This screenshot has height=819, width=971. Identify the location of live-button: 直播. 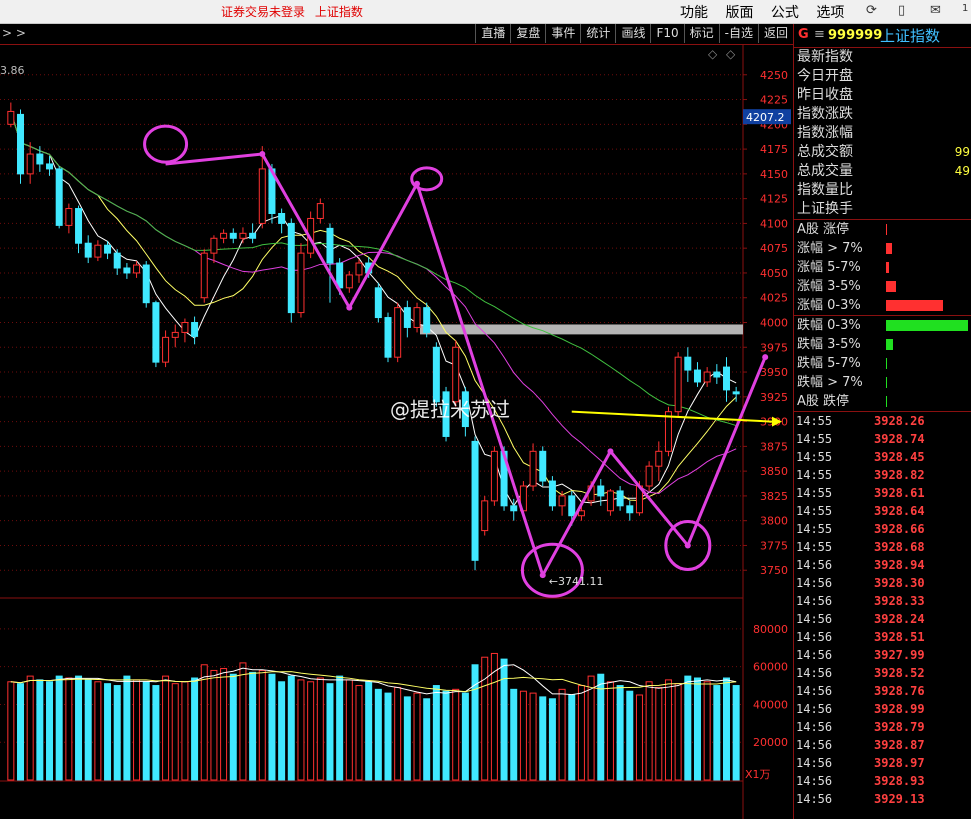
(492, 33).